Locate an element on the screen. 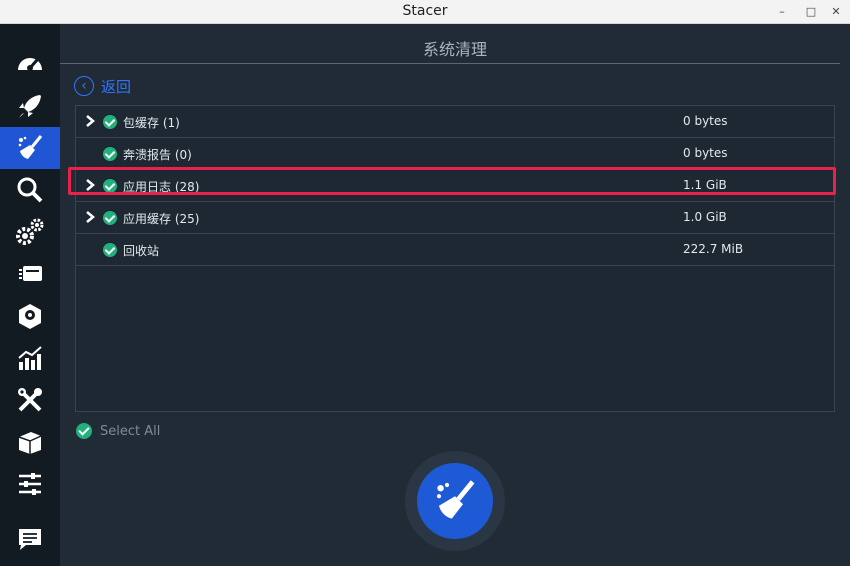  sidebar-item-resources is located at coordinates (30, 358).